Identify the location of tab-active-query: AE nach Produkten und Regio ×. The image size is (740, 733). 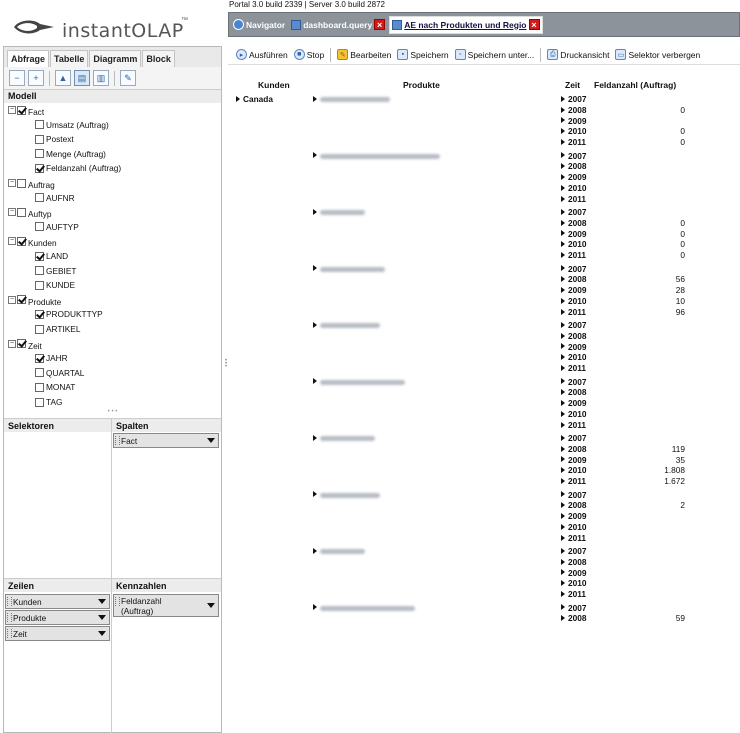
(466, 24).